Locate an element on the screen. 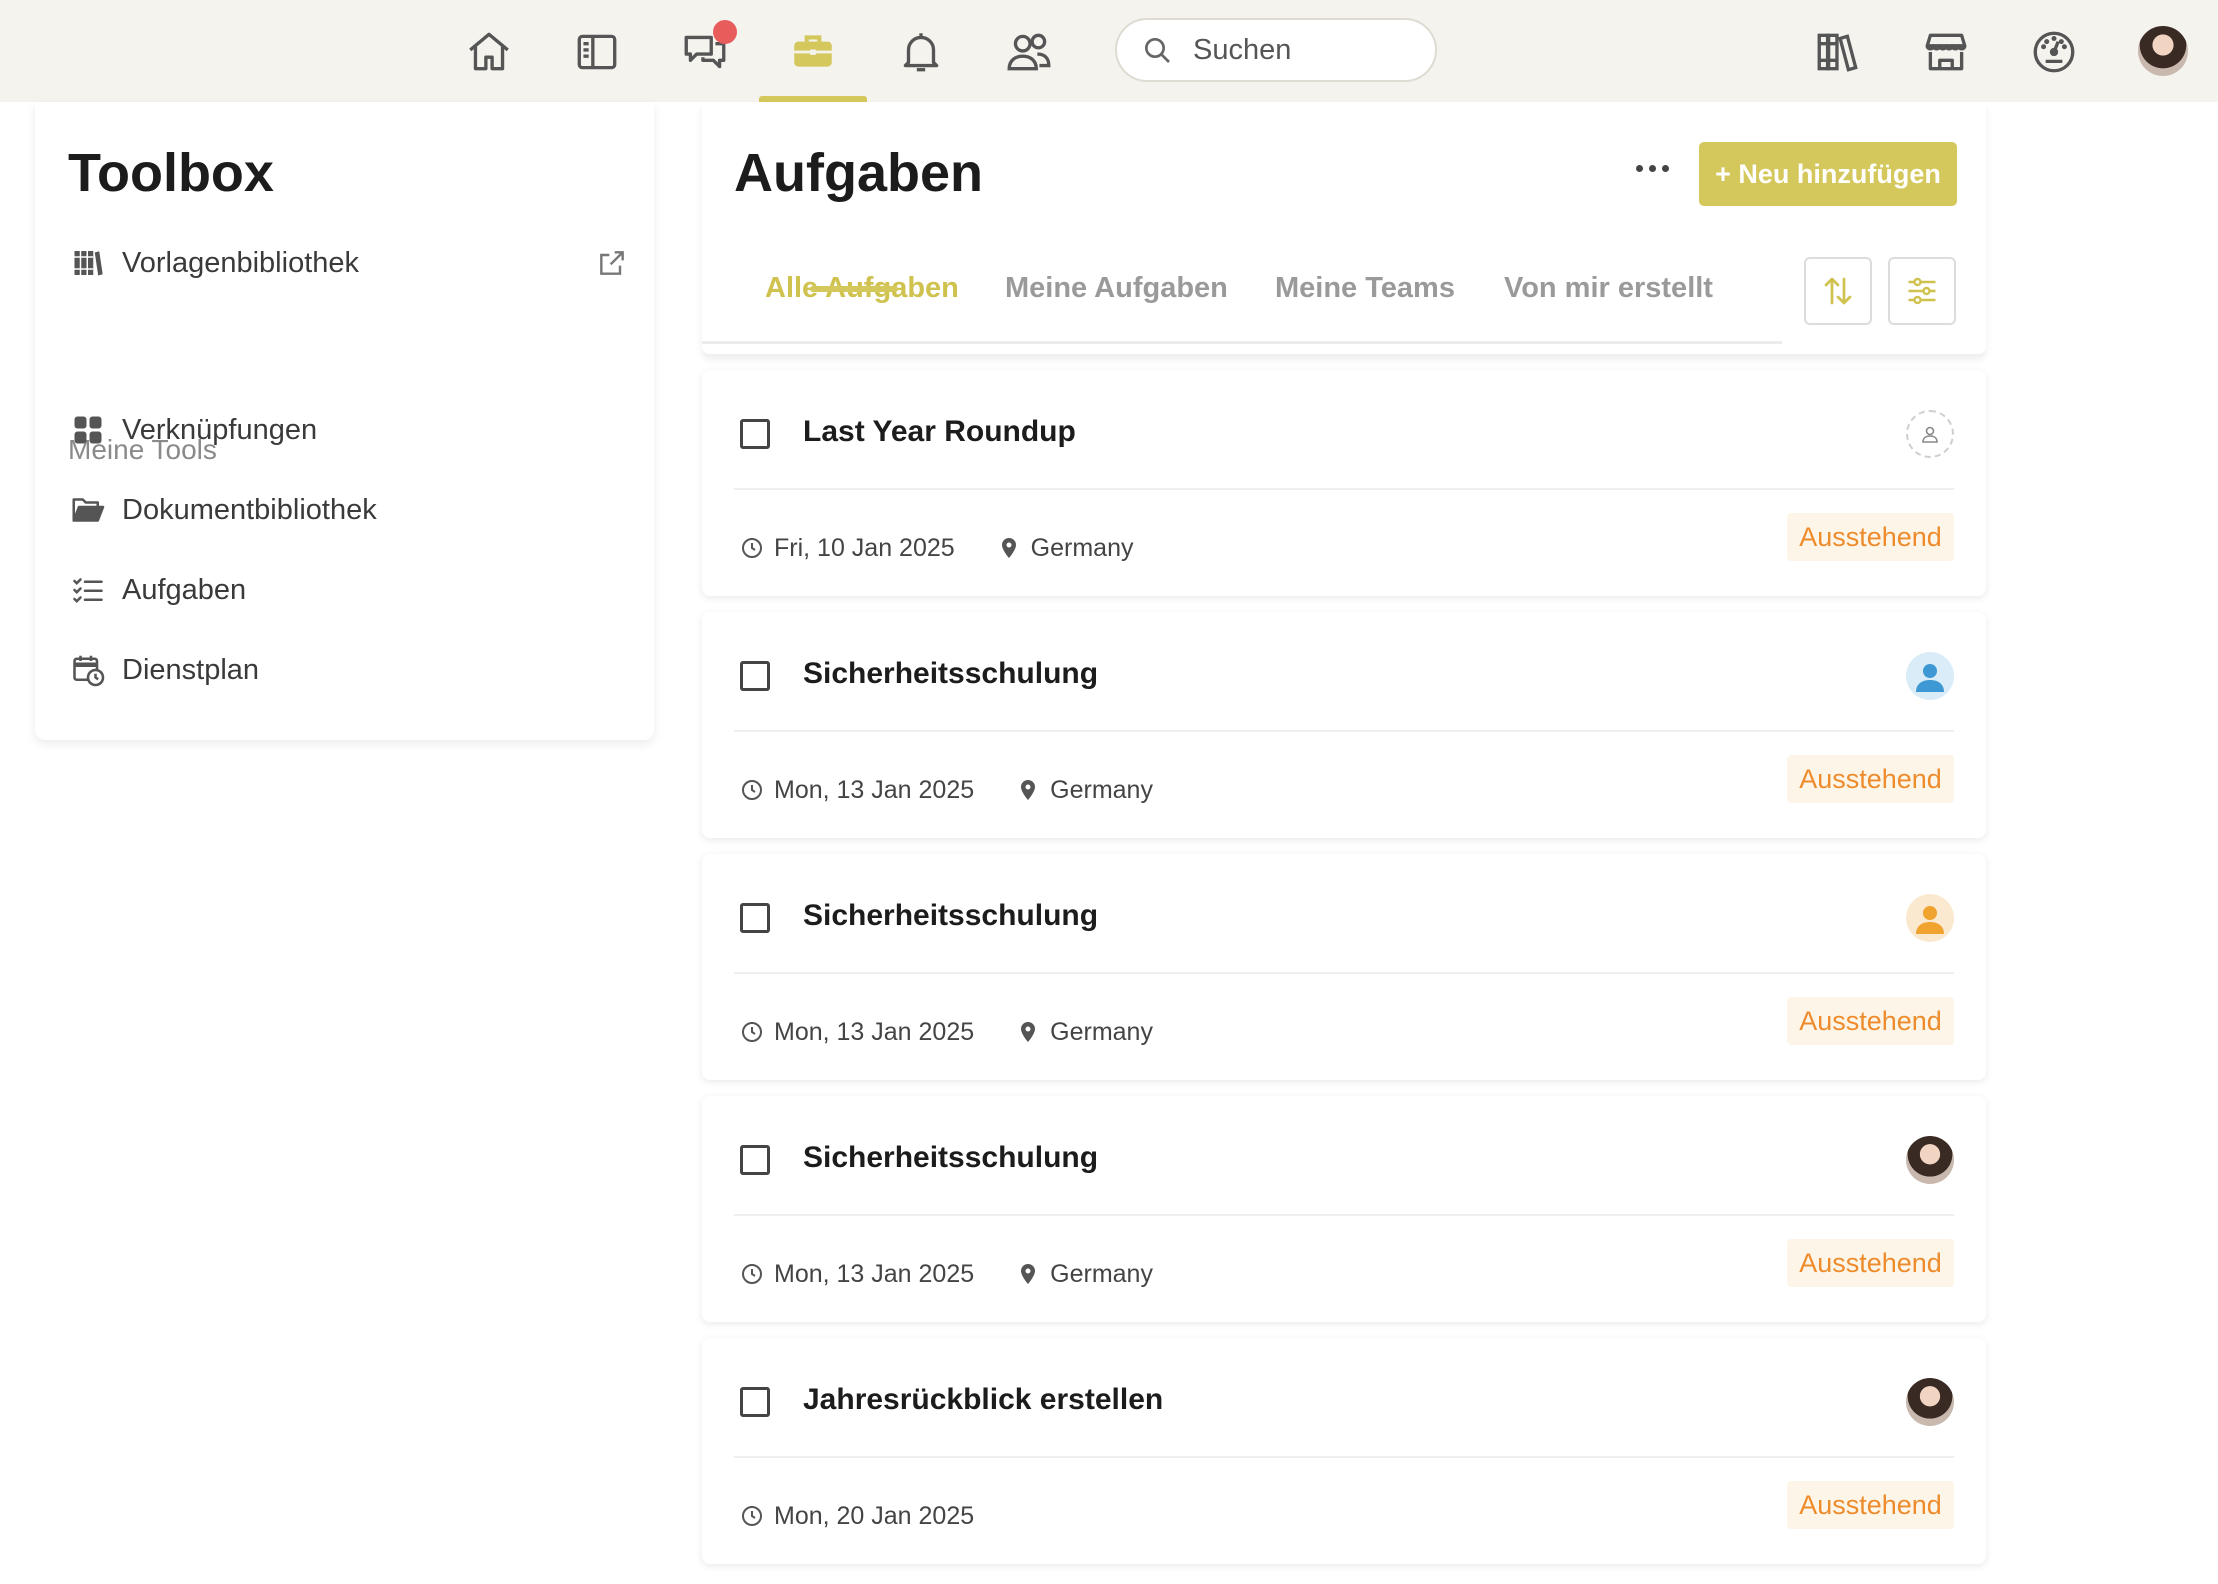  calendar-clock-icon is located at coordinates (88, 670).